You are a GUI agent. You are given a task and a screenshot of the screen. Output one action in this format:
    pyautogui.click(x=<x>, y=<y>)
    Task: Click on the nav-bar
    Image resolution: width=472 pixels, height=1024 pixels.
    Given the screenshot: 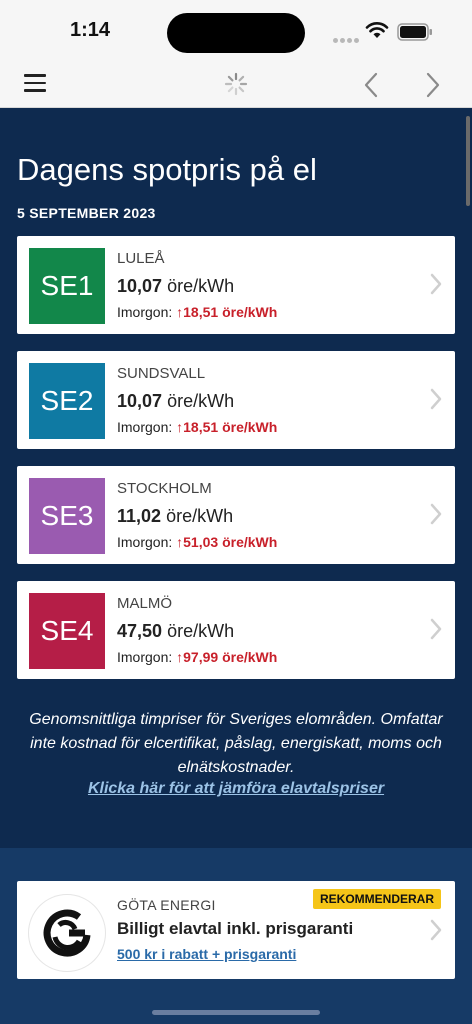 What is the action you would take?
    pyautogui.click(x=236, y=85)
    